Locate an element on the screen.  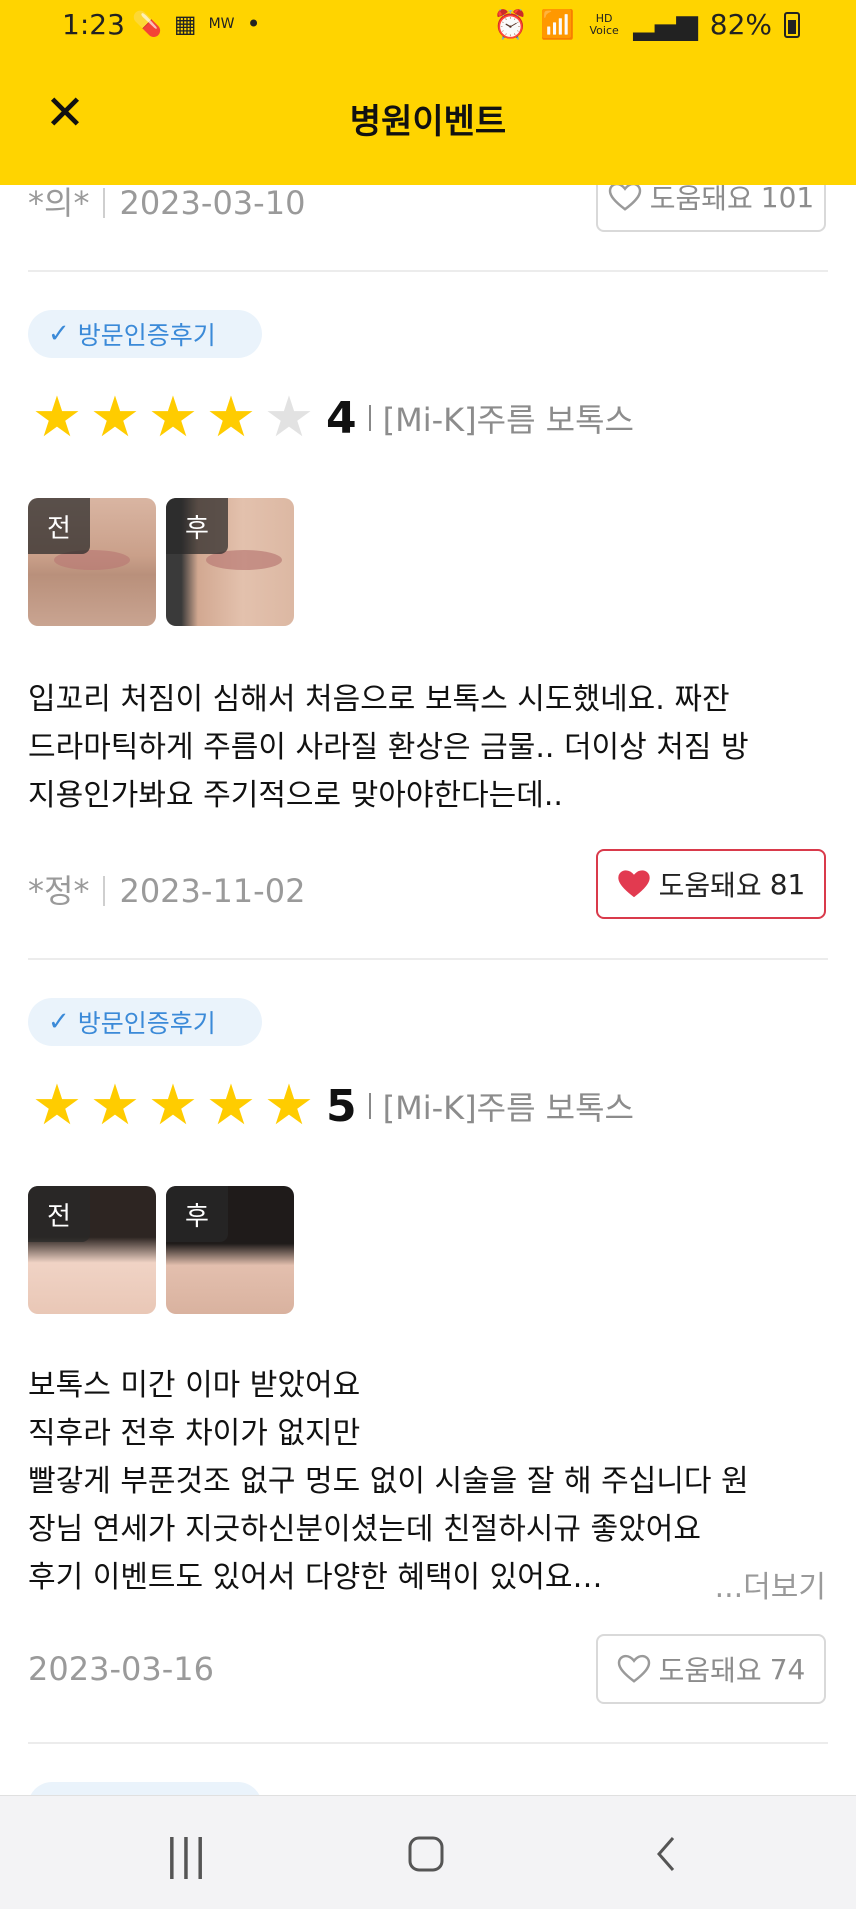
rating-row: ★ ★ ★ ★ ★ 5 [Mi-K]주름 보톡스 is located at coordinates (331, 1106).